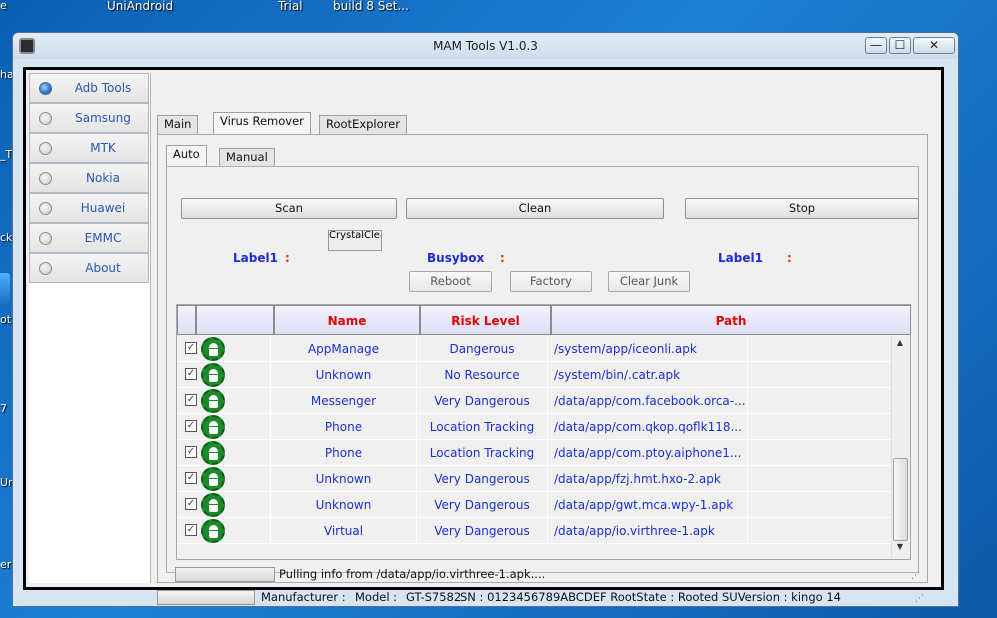  I want to click on desktop-icon-label: Trial, so click(290, 6).